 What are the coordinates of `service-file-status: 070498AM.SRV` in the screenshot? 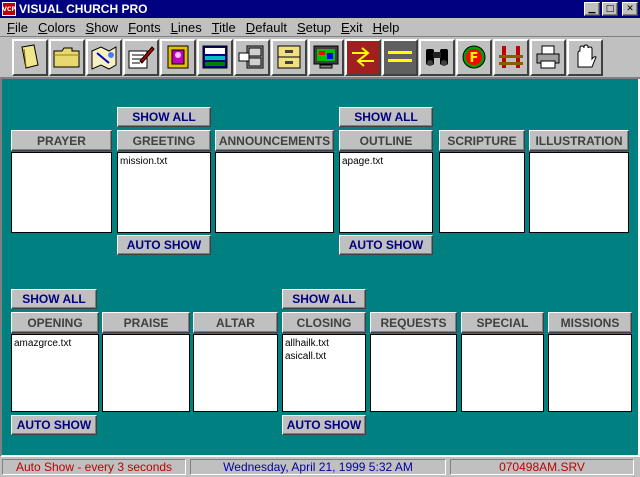 It's located at (542, 467).